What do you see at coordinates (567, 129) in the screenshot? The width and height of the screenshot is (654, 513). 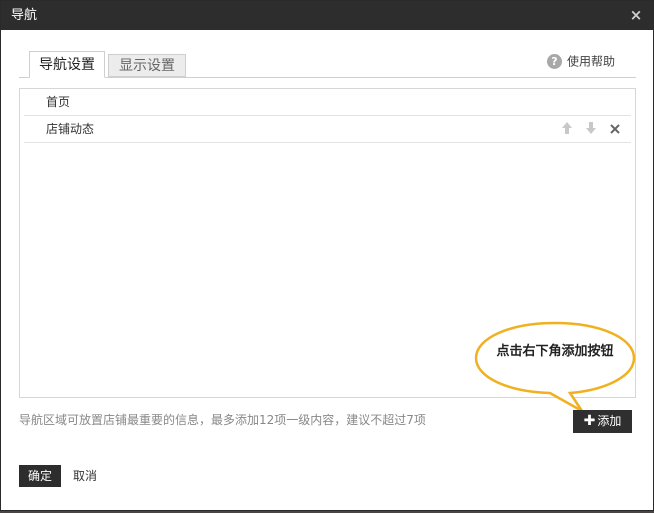 I see `arrow-up-icon` at bounding box center [567, 129].